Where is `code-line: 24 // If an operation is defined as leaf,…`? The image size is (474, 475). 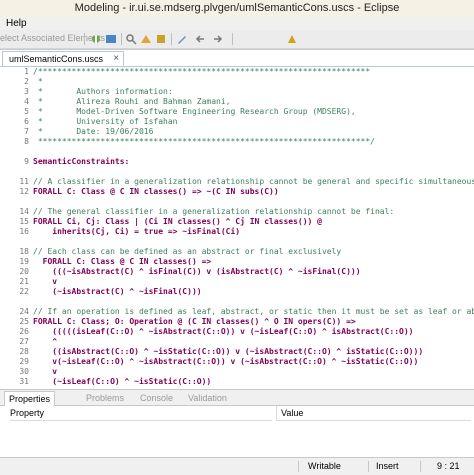 code-line: 24 // If an operation is defined as leaf,… is located at coordinates (237, 312).